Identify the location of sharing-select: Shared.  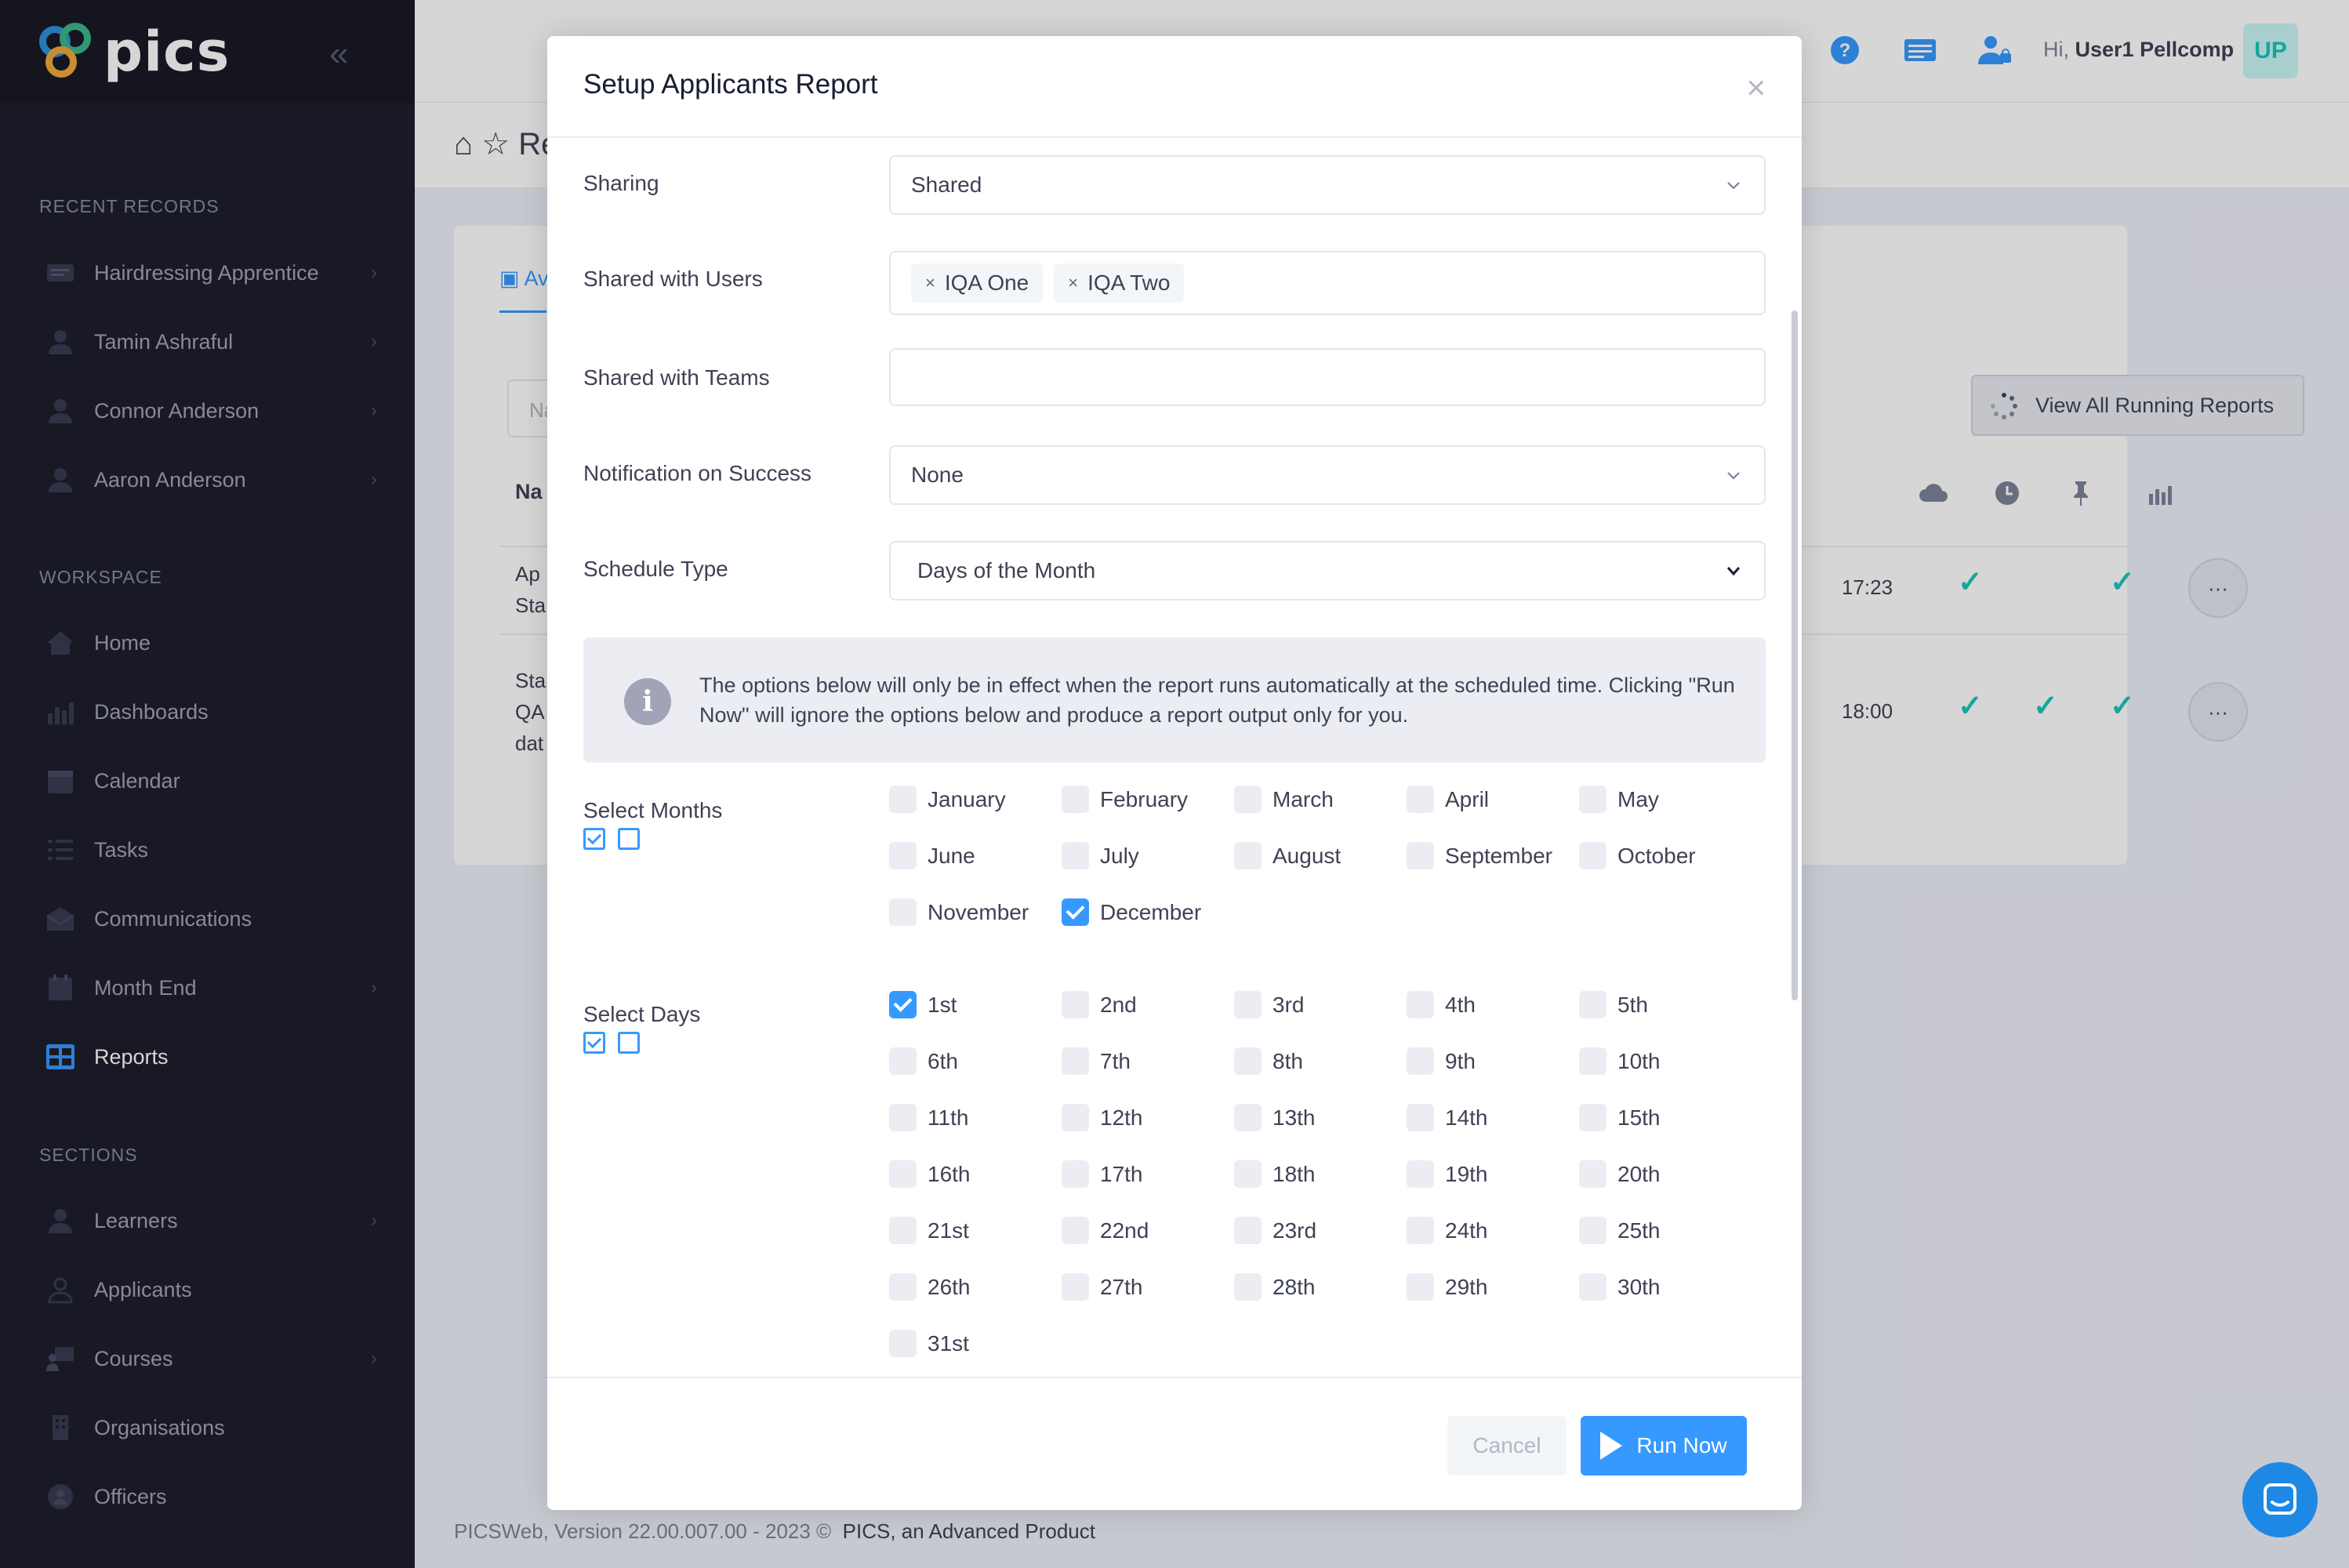
(1327, 185).